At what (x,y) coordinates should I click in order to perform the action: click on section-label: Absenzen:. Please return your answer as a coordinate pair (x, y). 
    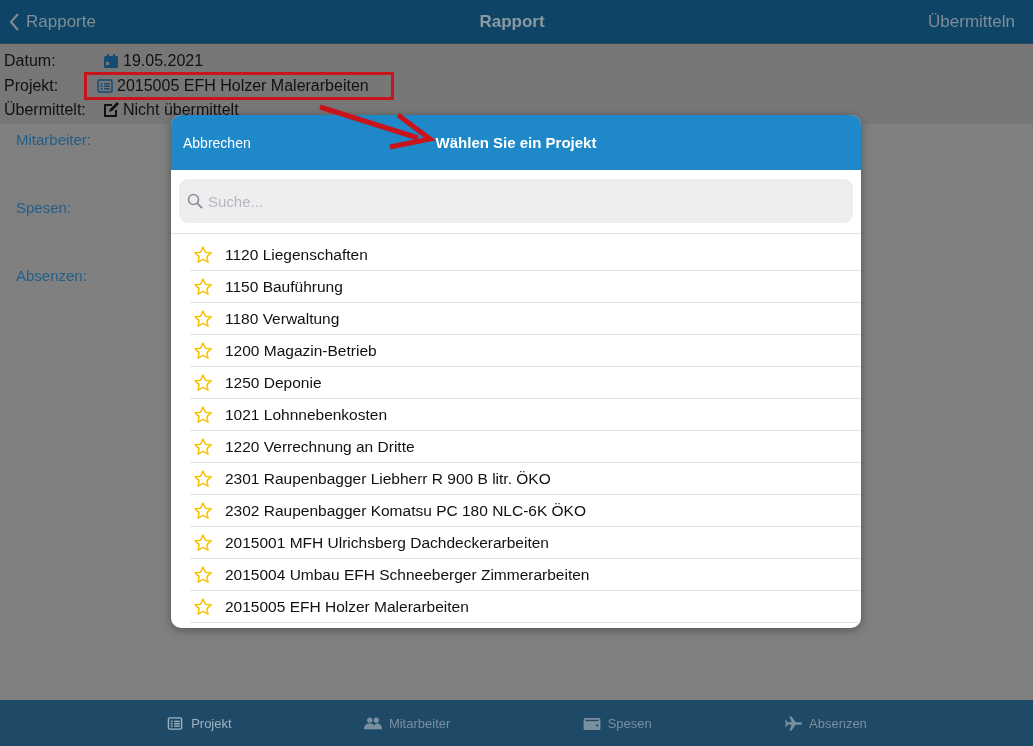
    Looking at the image, I should click on (51, 275).